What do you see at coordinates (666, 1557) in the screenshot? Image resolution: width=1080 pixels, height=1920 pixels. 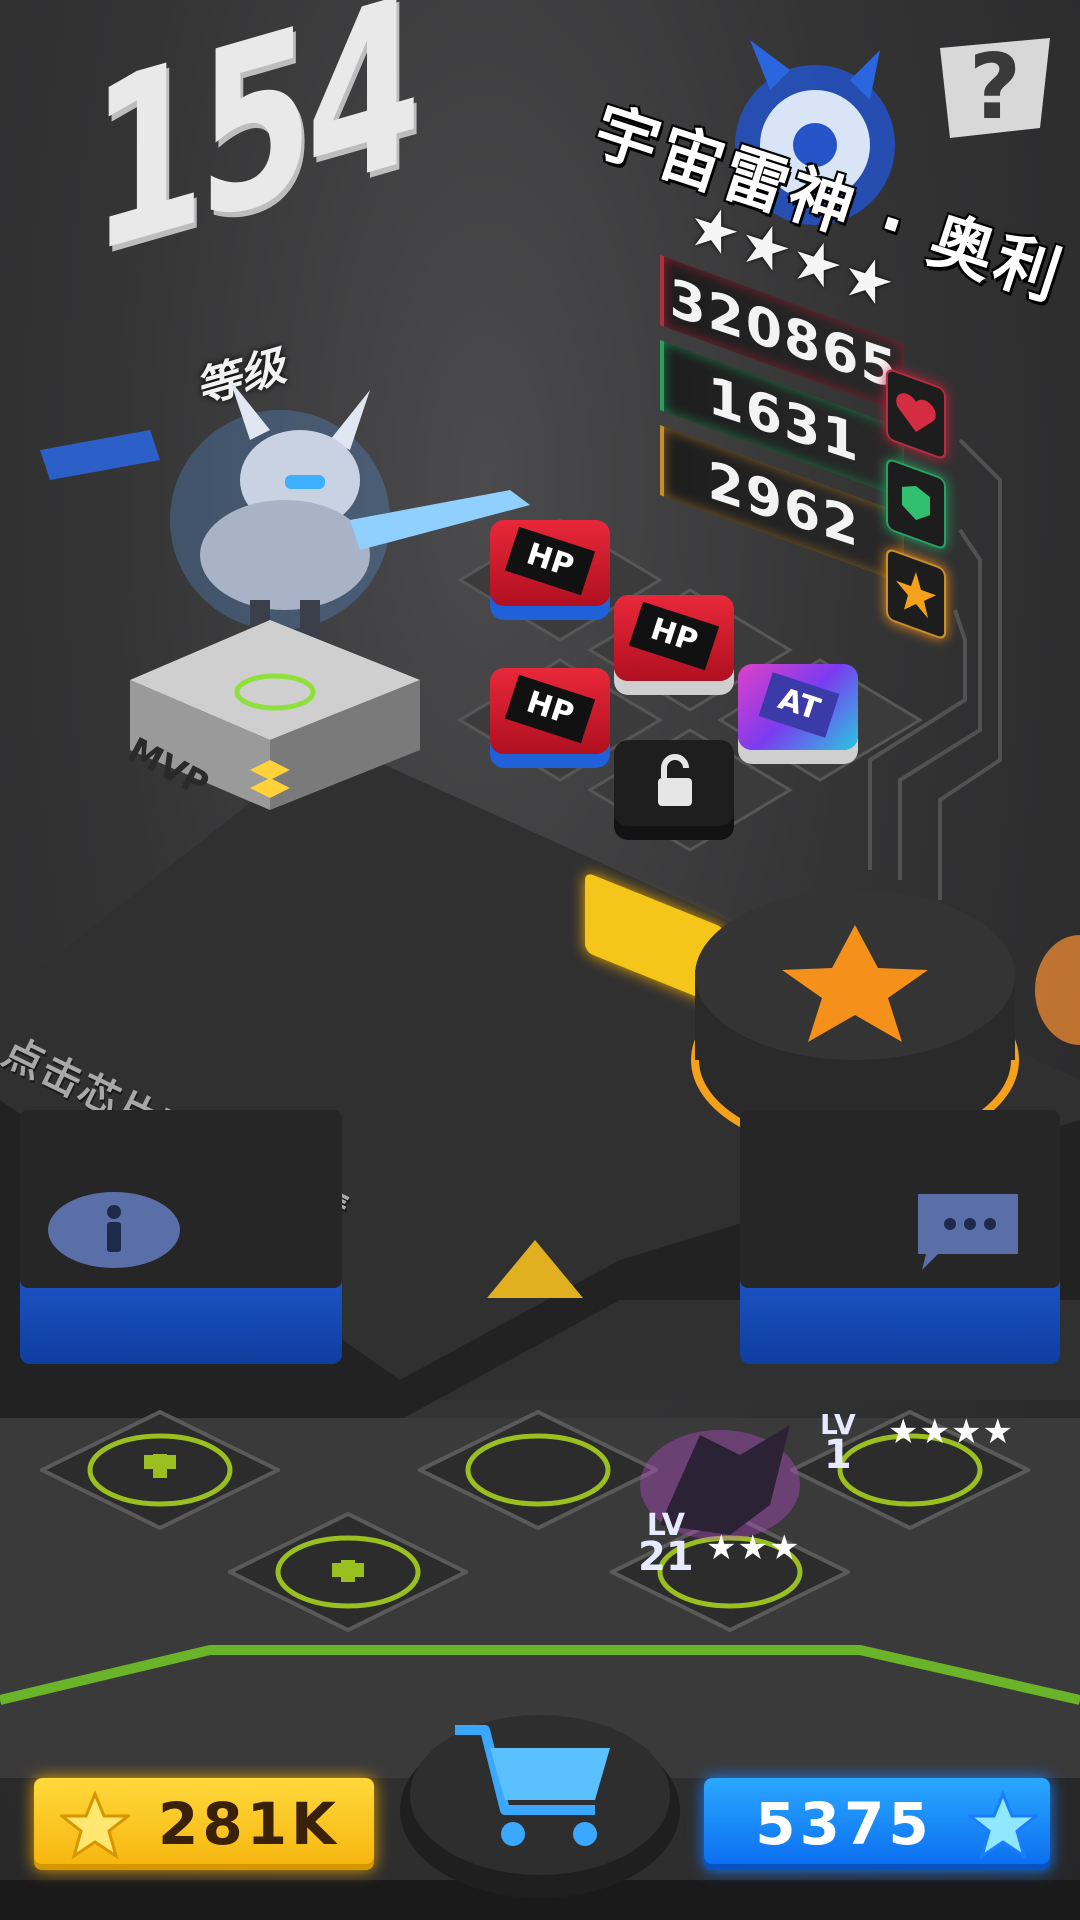 I see `team-lv-value-2: 21` at bounding box center [666, 1557].